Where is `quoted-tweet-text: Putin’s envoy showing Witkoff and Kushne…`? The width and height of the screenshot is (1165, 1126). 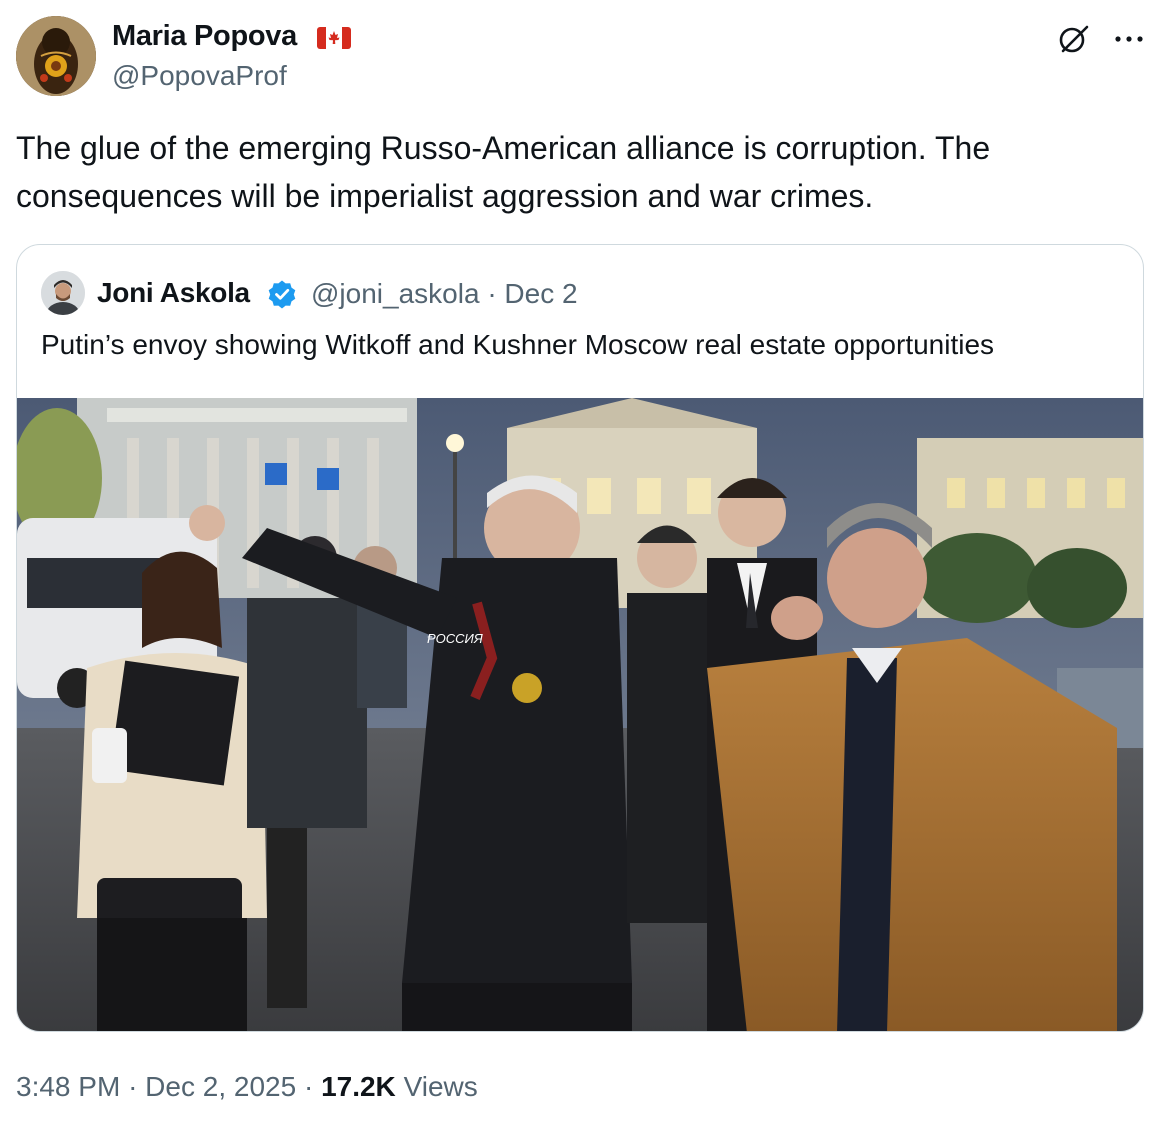
quoted-tweet-text: Putin’s envoy showing Witkoff and Kushne… is located at coordinates (518, 344).